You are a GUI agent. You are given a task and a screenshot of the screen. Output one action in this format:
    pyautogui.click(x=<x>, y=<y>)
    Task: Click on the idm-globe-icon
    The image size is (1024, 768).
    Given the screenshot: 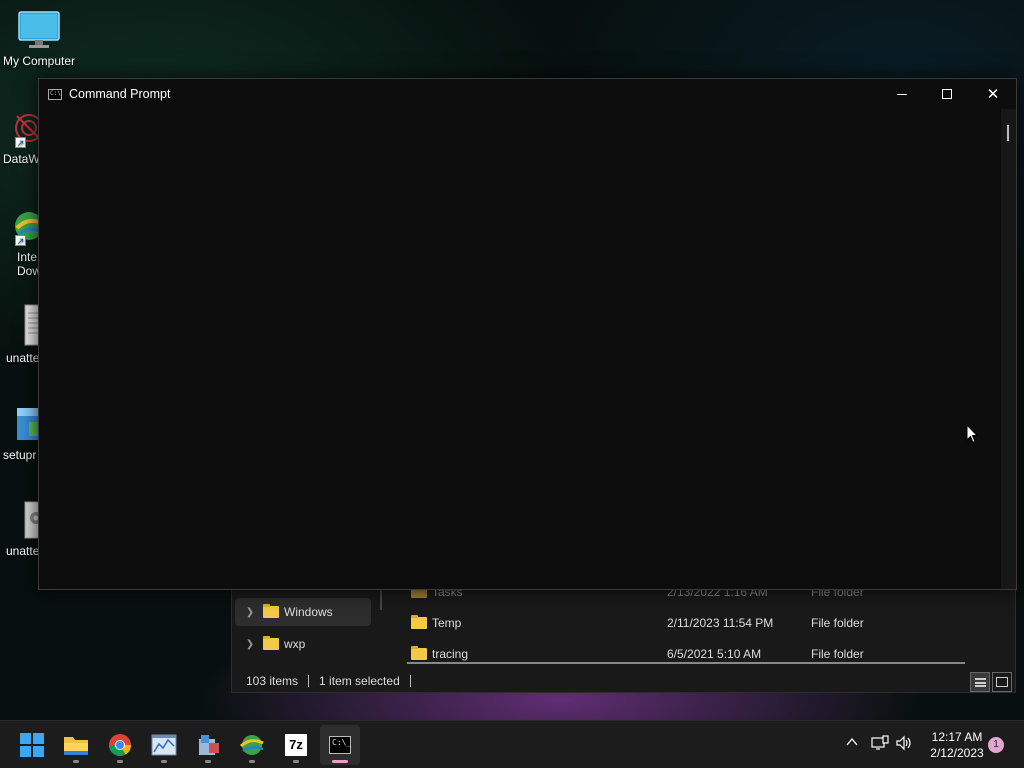 What is the action you would take?
    pyautogui.click(x=251, y=745)
    